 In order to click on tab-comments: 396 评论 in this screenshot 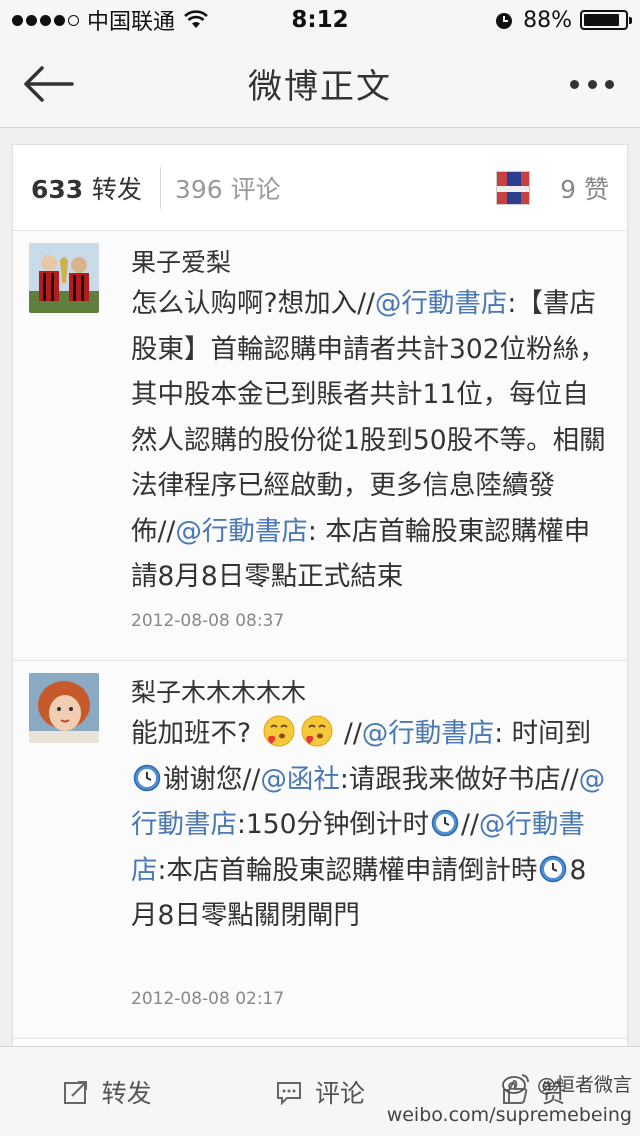, I will do `click(228, 188)`.